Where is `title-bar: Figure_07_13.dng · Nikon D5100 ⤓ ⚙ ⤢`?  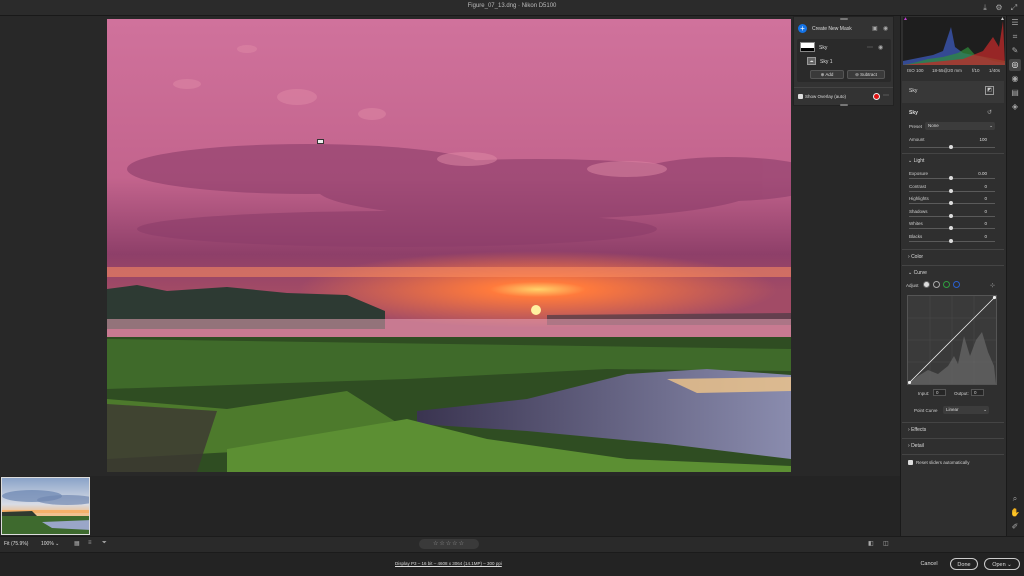
title-bar: Figure_07_13.dng · Nikon D5100 ⤓ ⚙ ⤢ is located at coordinates (512, 8).